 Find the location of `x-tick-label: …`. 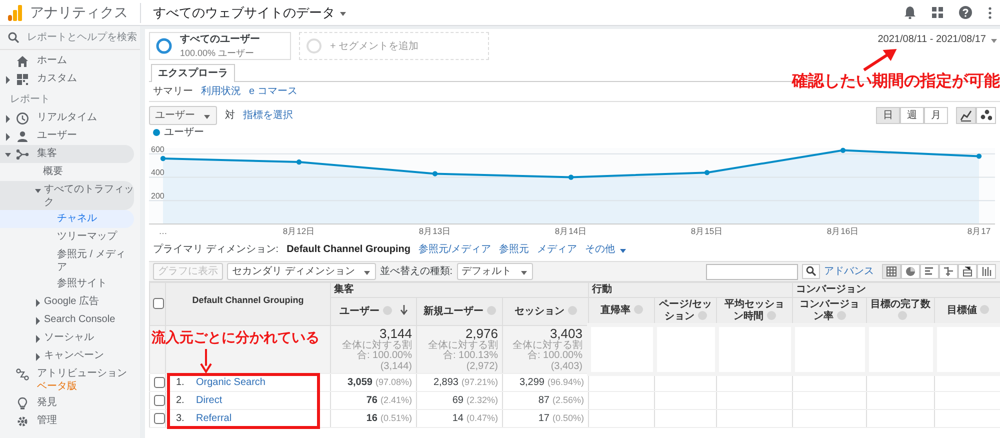

x-tick-label: … is located at coordinates (163, 231).